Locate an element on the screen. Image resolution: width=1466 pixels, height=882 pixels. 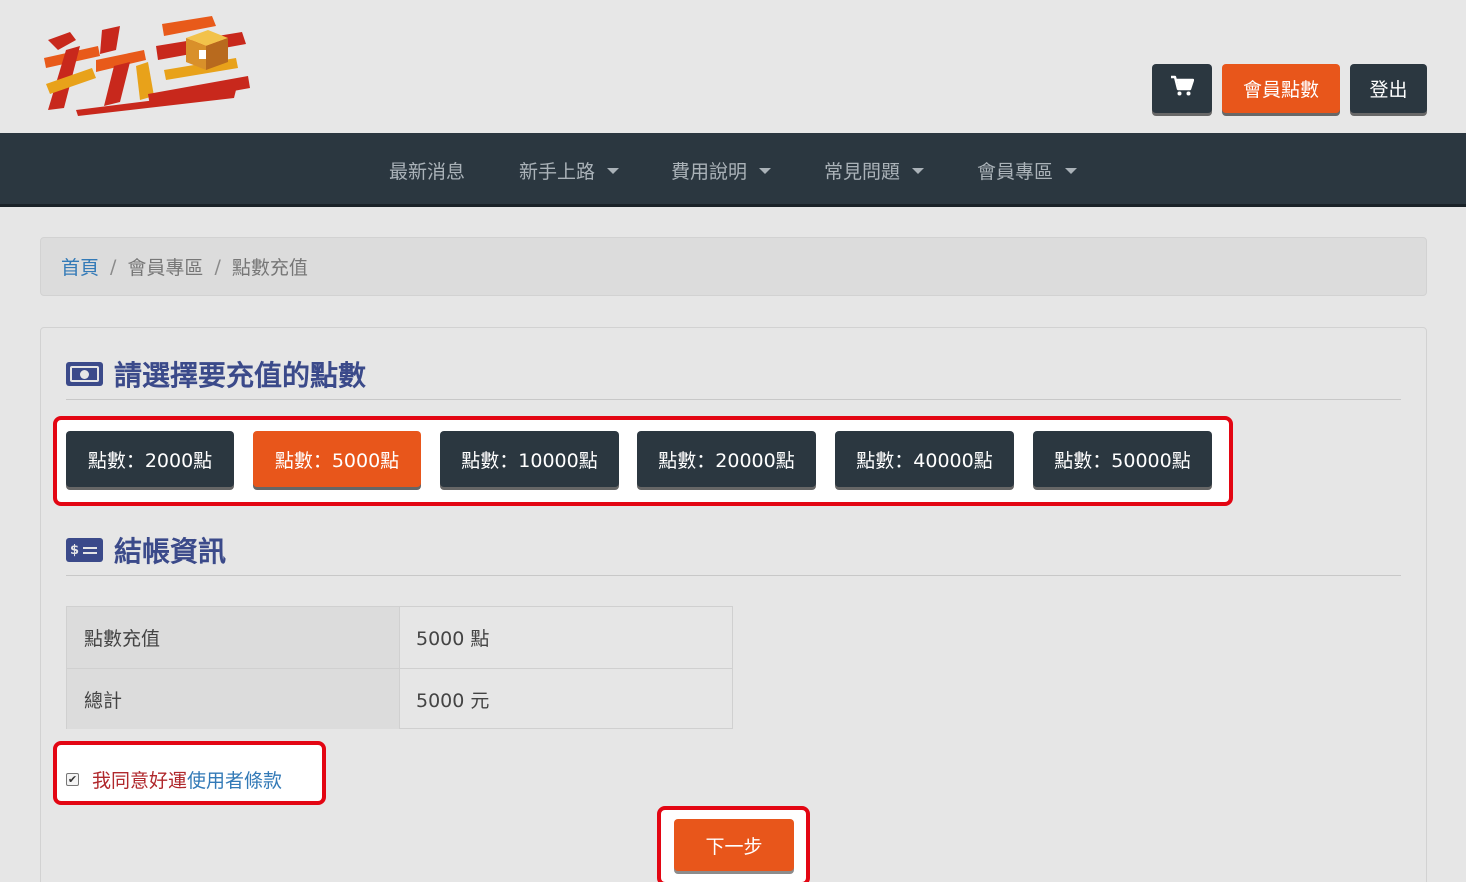
table-row: 點數充值 5000 點 is located at coordinates (399, 637).